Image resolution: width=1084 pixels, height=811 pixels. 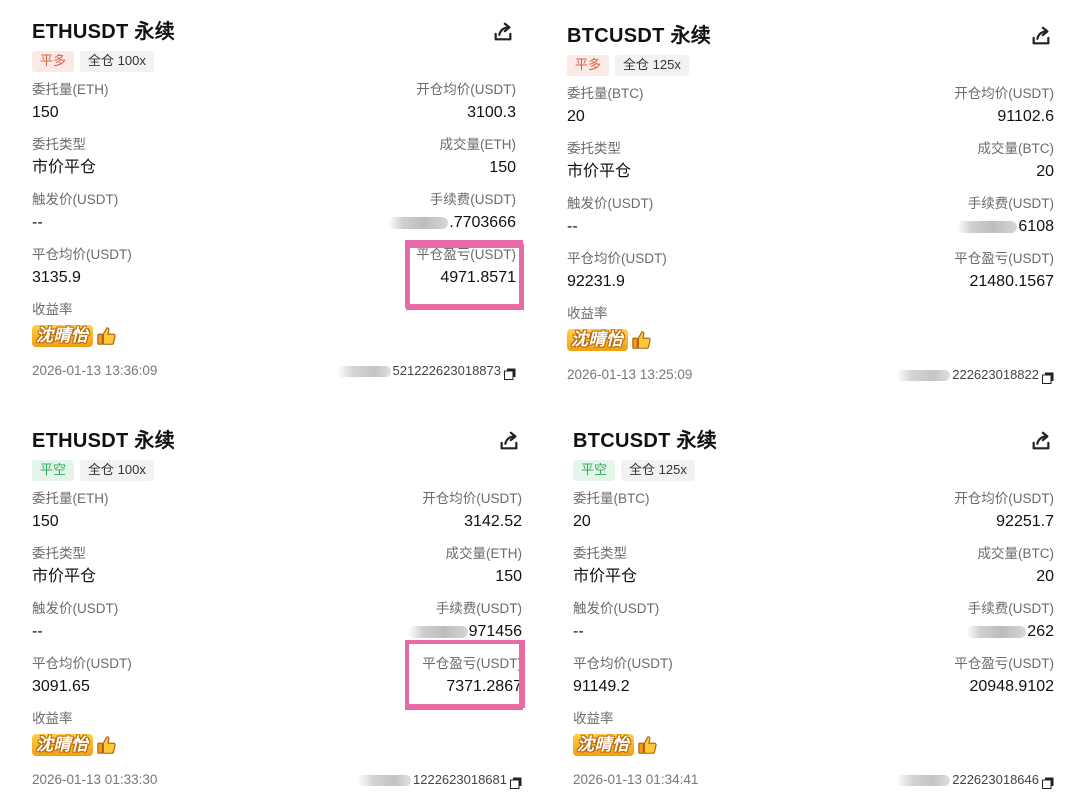 I want to click on order-id: 222623018646, so click(x=975, y=780).